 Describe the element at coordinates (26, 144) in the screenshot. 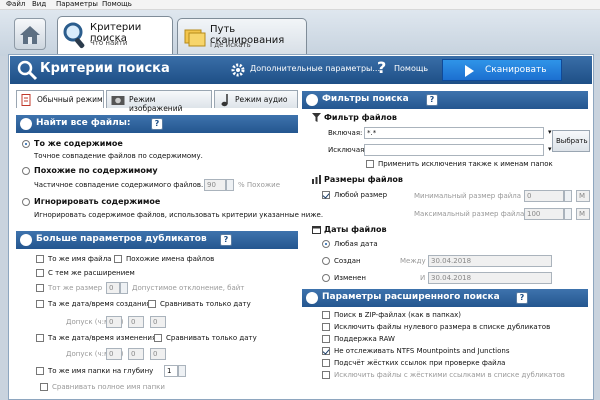

I see `radio-same-content` at that location.